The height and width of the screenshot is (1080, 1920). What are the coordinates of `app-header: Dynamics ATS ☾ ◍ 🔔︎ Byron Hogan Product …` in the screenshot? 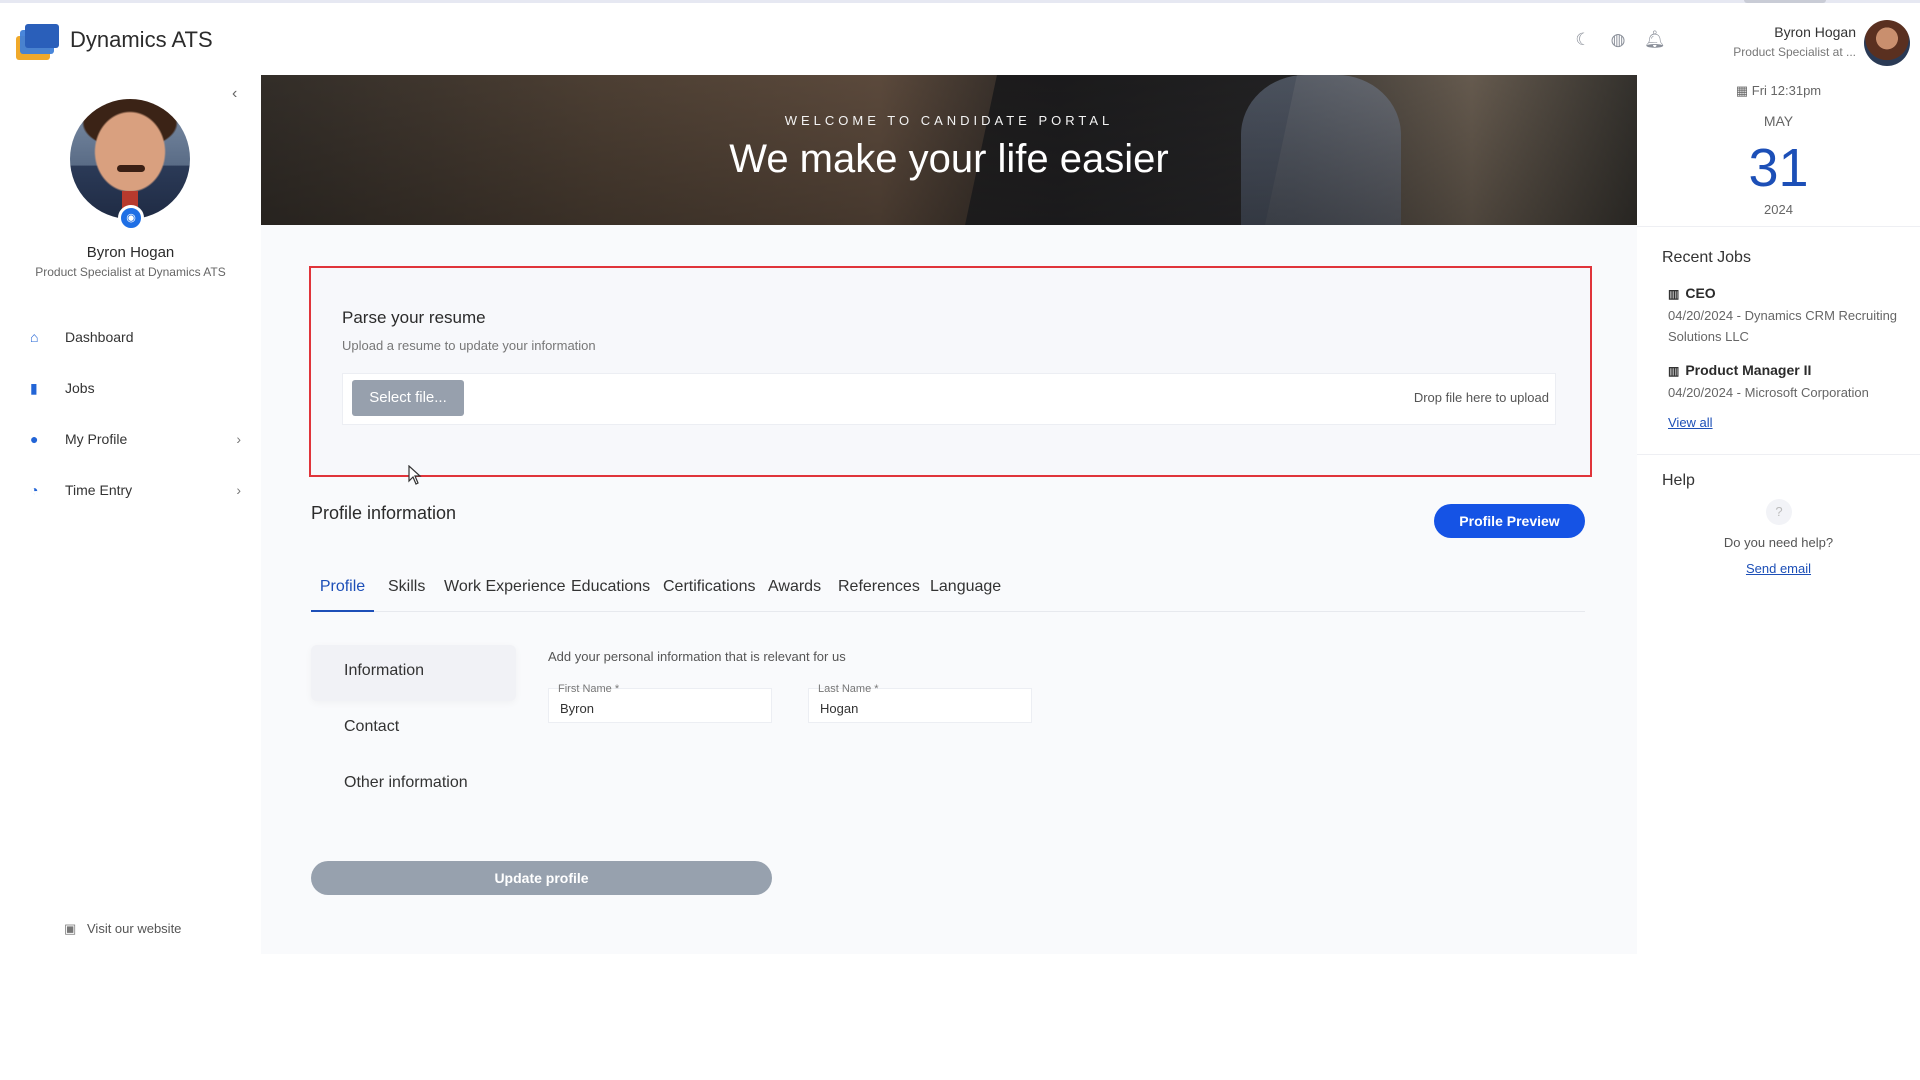 It's located at (960, 37).